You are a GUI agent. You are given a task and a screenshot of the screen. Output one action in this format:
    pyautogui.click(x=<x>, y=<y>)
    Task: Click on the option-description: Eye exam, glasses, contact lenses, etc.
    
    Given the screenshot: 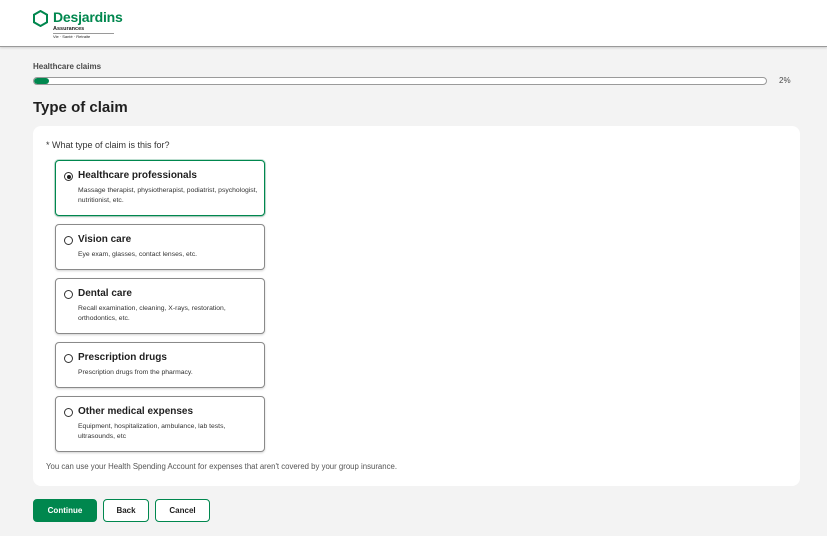 What is the action you would take?
    pyautogui.click(x=138, y=254)
    